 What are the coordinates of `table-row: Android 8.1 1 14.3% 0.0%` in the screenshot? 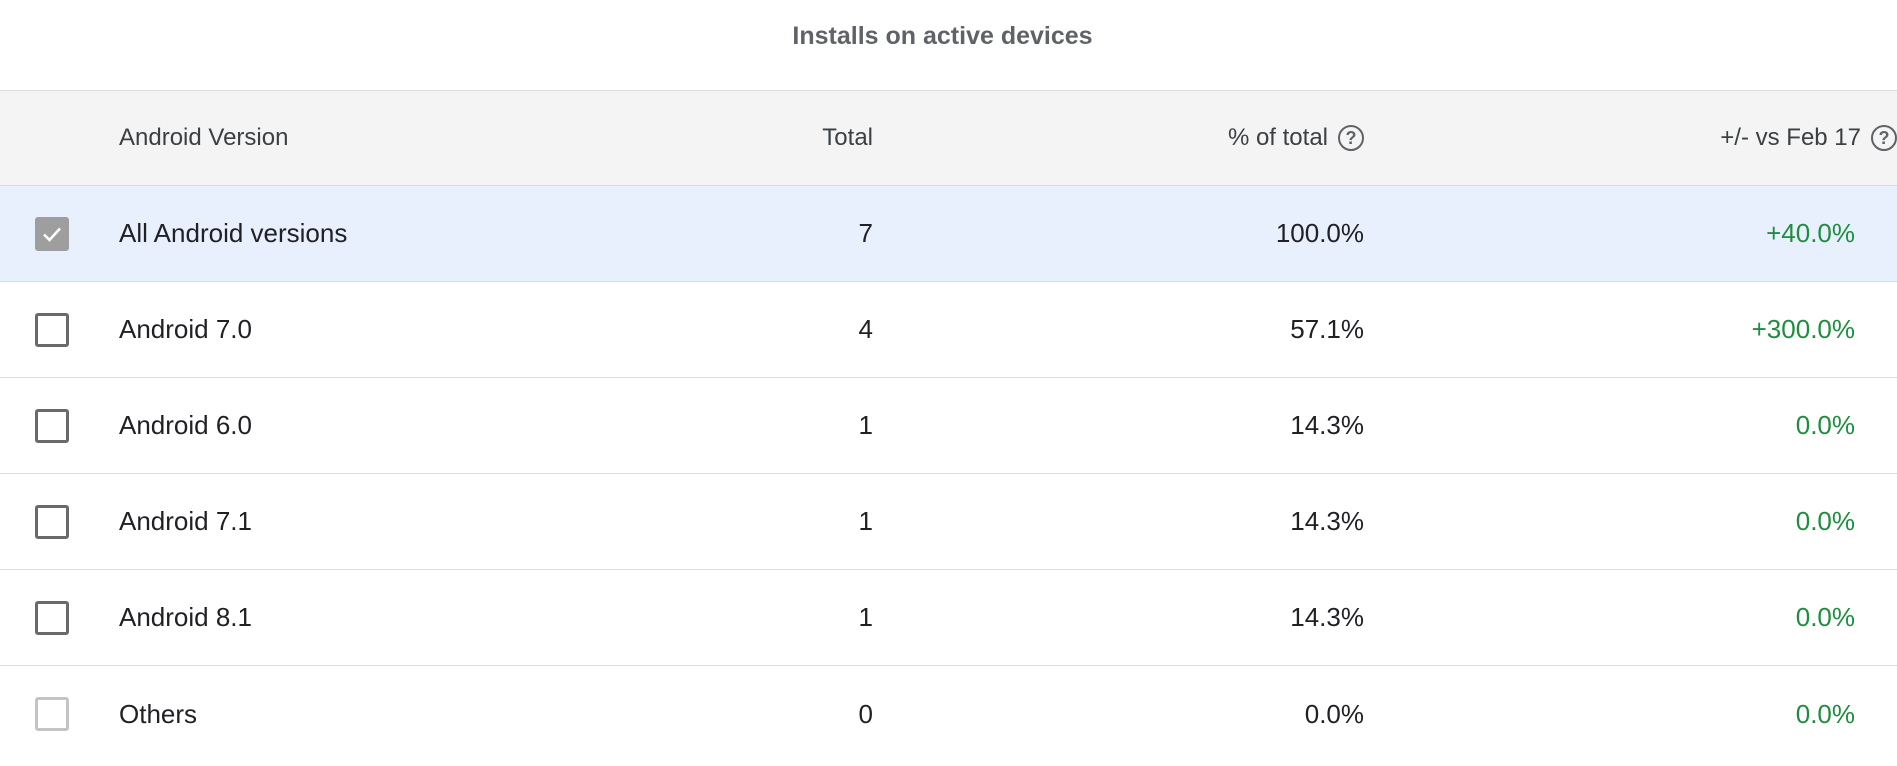 It's located at (948, 618).